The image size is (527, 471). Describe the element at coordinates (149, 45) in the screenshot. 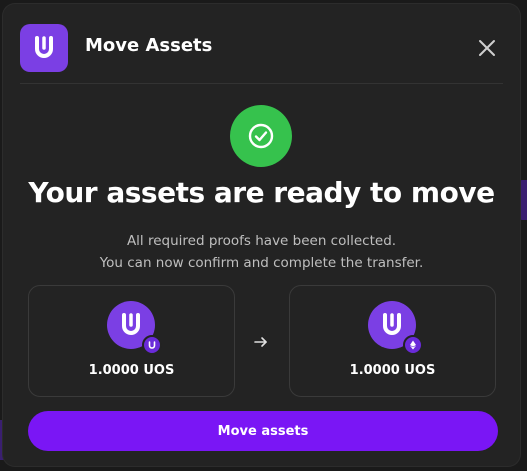

I see `dialog-title: Move Assets` at that location.